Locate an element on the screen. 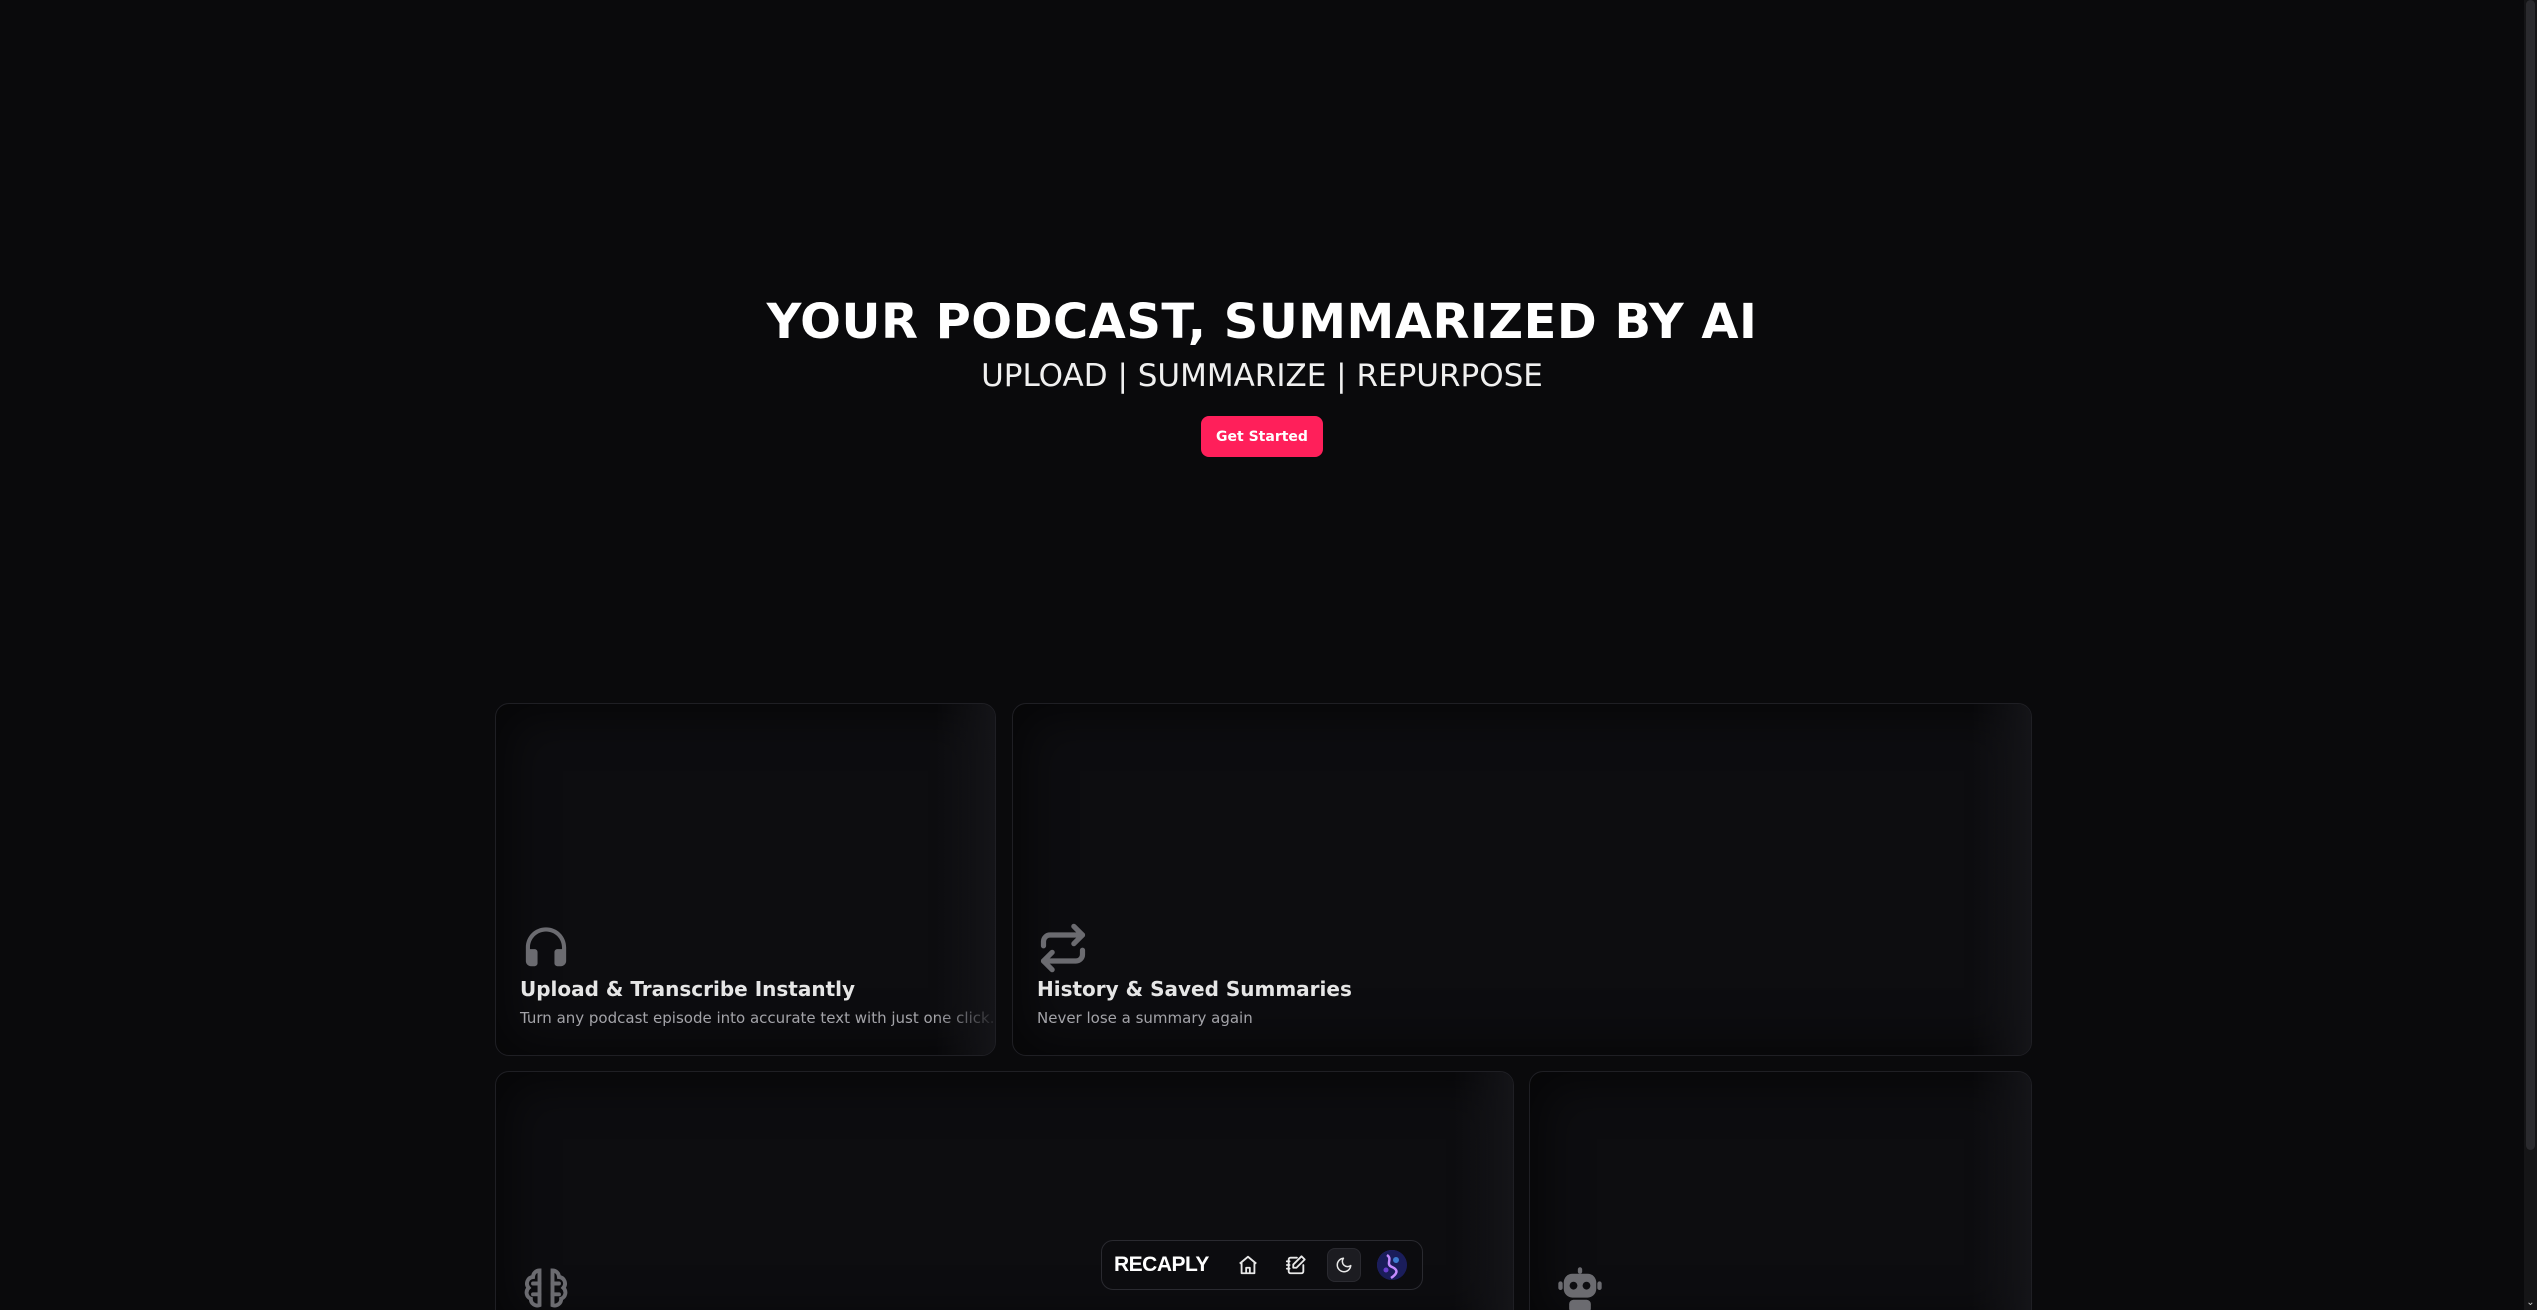 This screenshot has width=2537, height=1310. card-description: Never lose a summary again is located at coordinates (1145, 1018).